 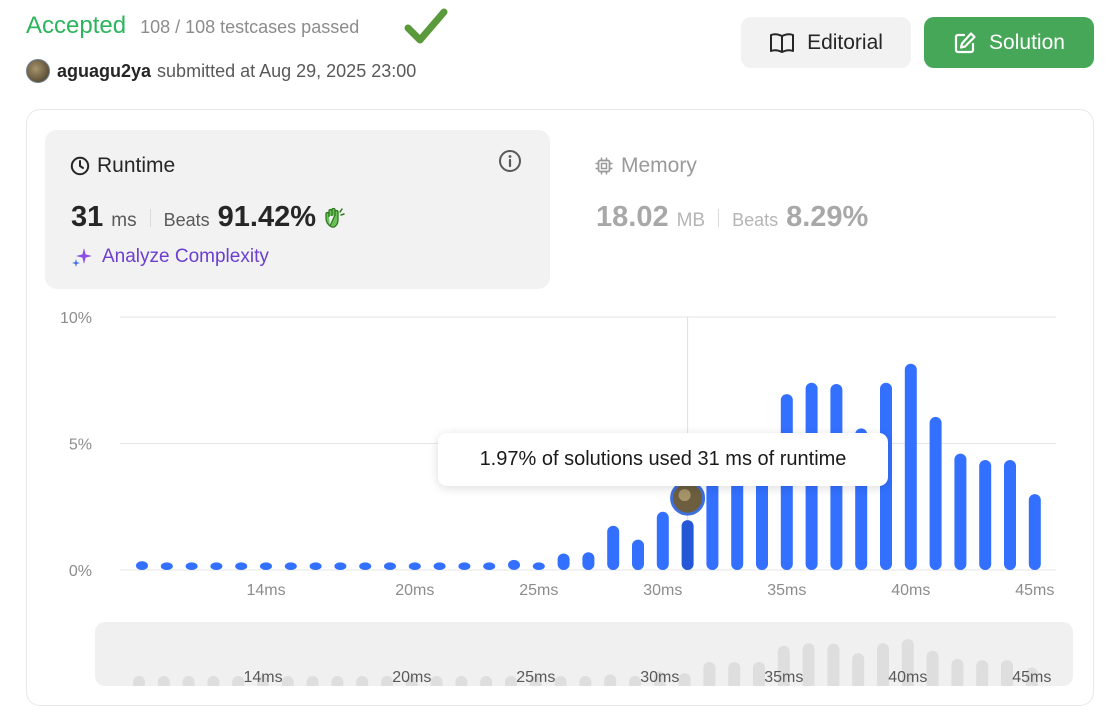 What do you see at coordinates (411, 677) in the screenshot?
I see `mini-x-tick-label: 20ms` at bounding box center [411, 677].